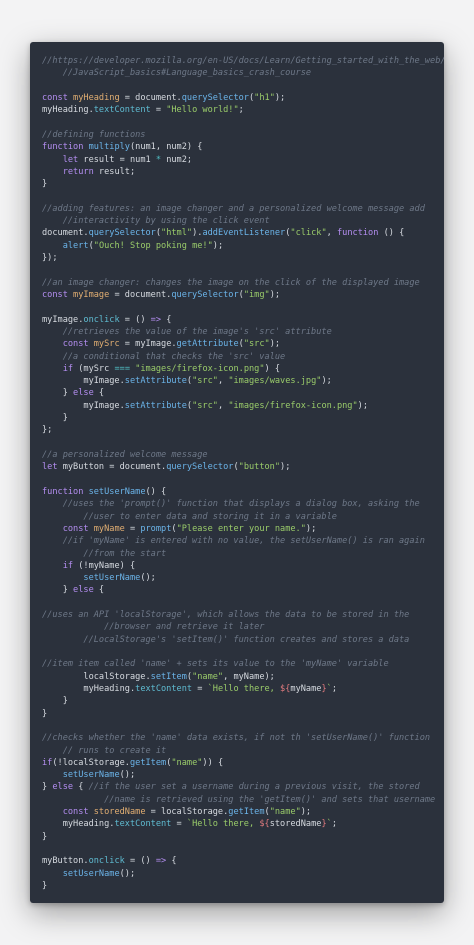 The height and width of the screenshot is (945, 474). Describe the element at coordinates (240, 160) in the screenshot. I see `code-line: let result = num1 * num2;` at that location.